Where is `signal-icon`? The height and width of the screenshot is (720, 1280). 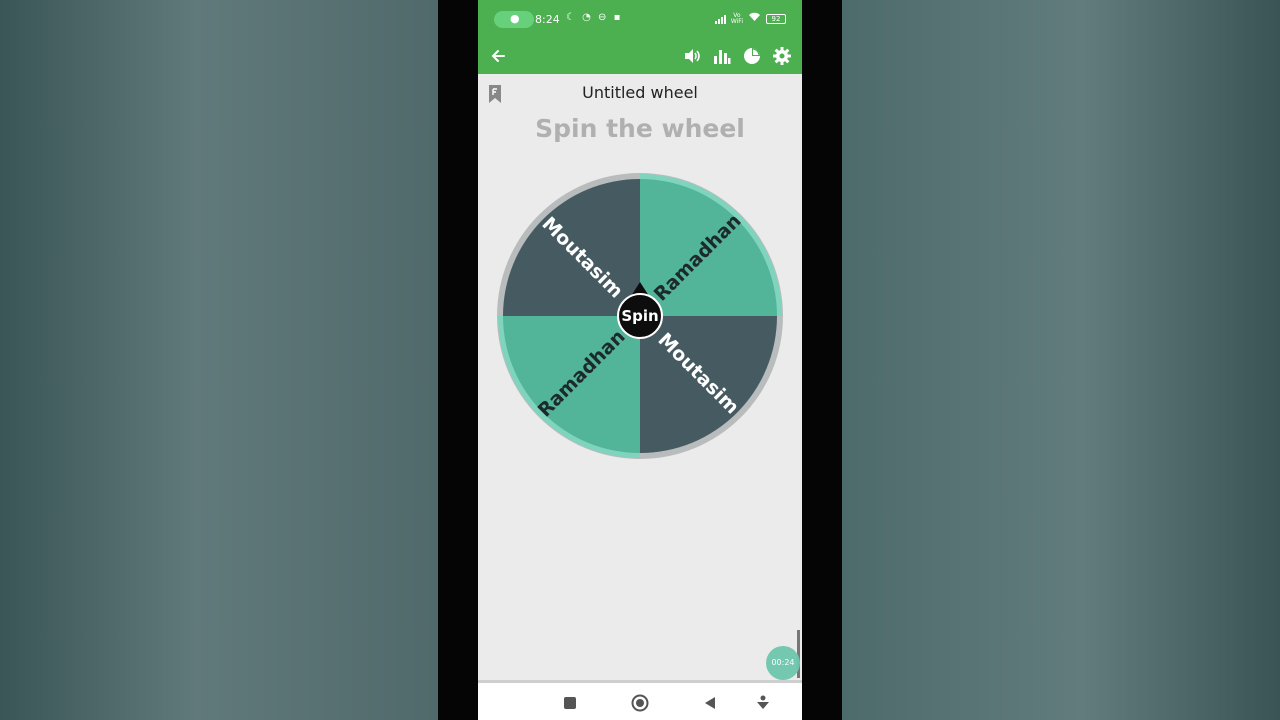
signal-icon is located at coordinates (720, 19).